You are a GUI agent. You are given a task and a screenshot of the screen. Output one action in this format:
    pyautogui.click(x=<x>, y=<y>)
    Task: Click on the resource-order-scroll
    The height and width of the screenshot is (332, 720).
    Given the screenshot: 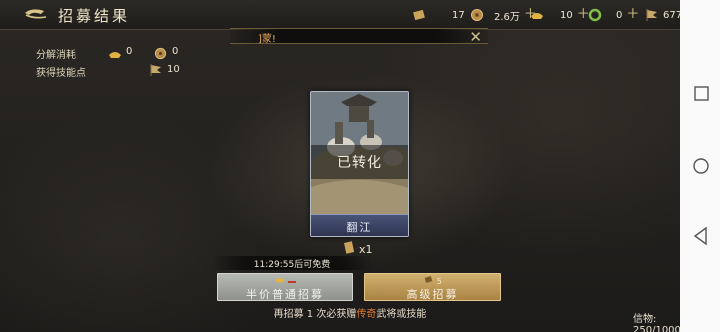 What is the action you would take?
    pyautogui.click(x=419, y=15)
    